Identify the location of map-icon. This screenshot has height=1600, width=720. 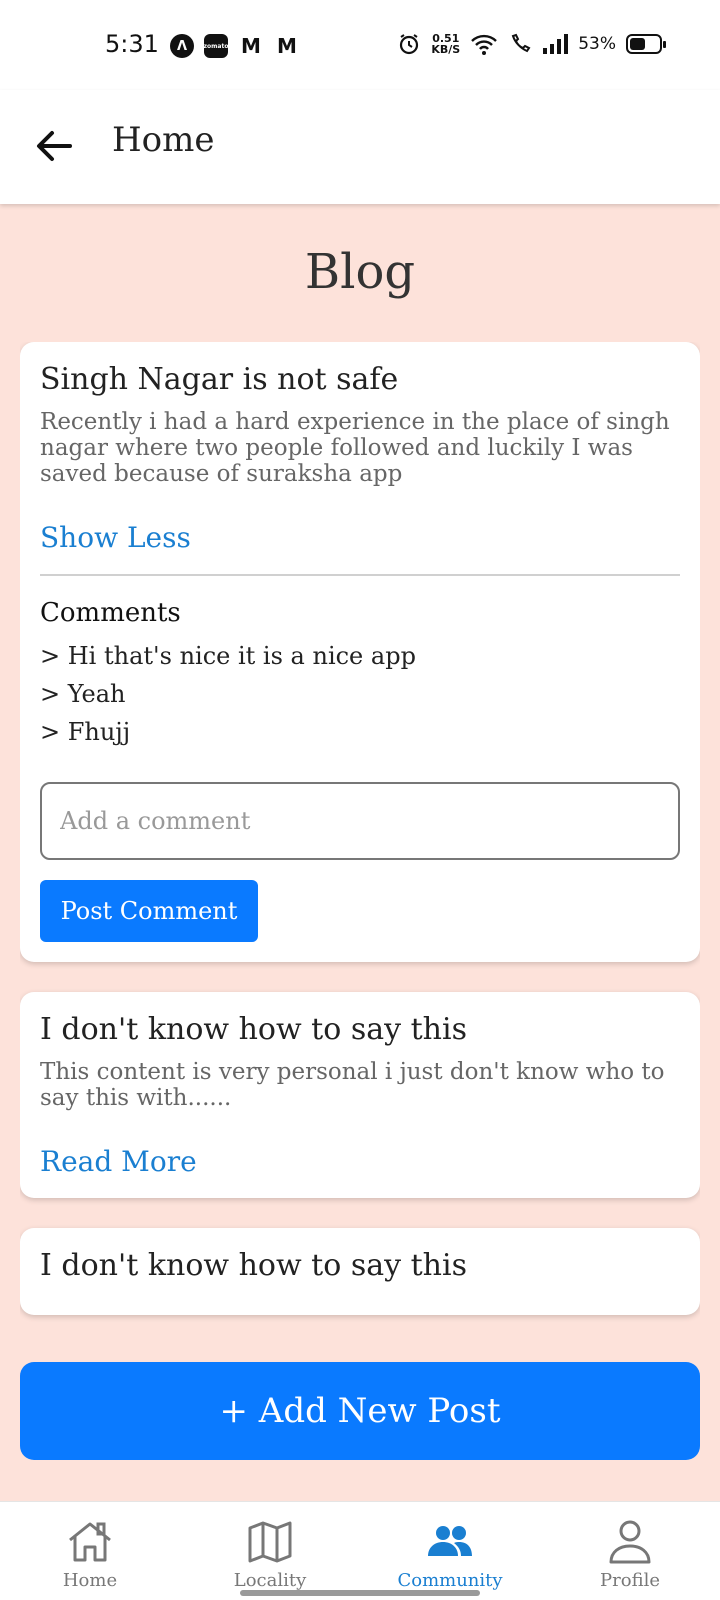
(270, 1542).